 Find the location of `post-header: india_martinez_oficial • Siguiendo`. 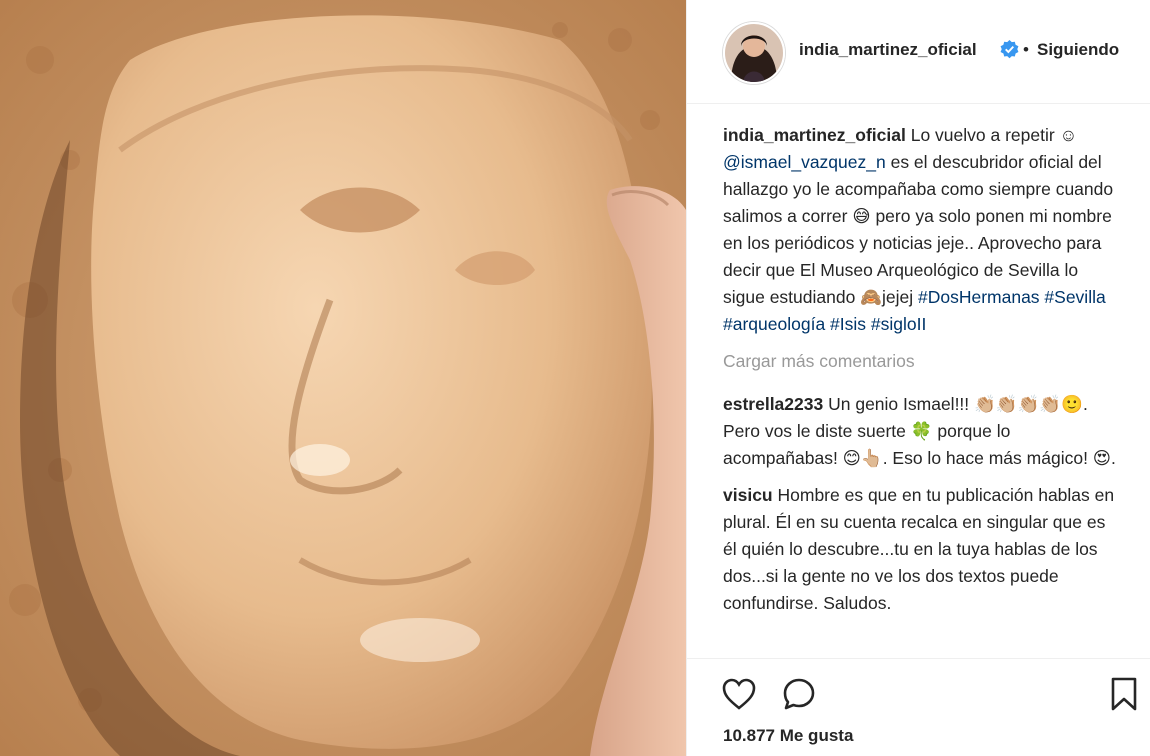

post-header: india_martinez_oficial • Siguiendo is located at coordinates (918, 52).